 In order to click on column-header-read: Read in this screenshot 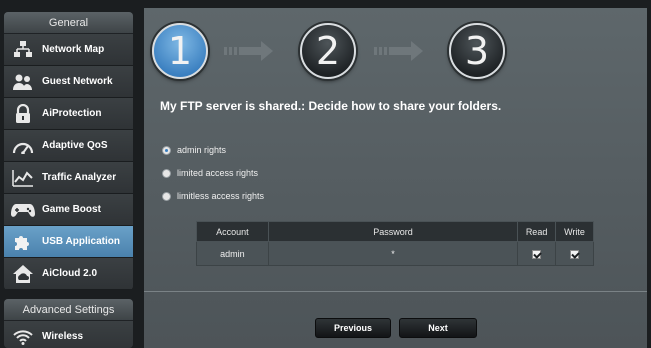, I will do `click(537, 231)`.